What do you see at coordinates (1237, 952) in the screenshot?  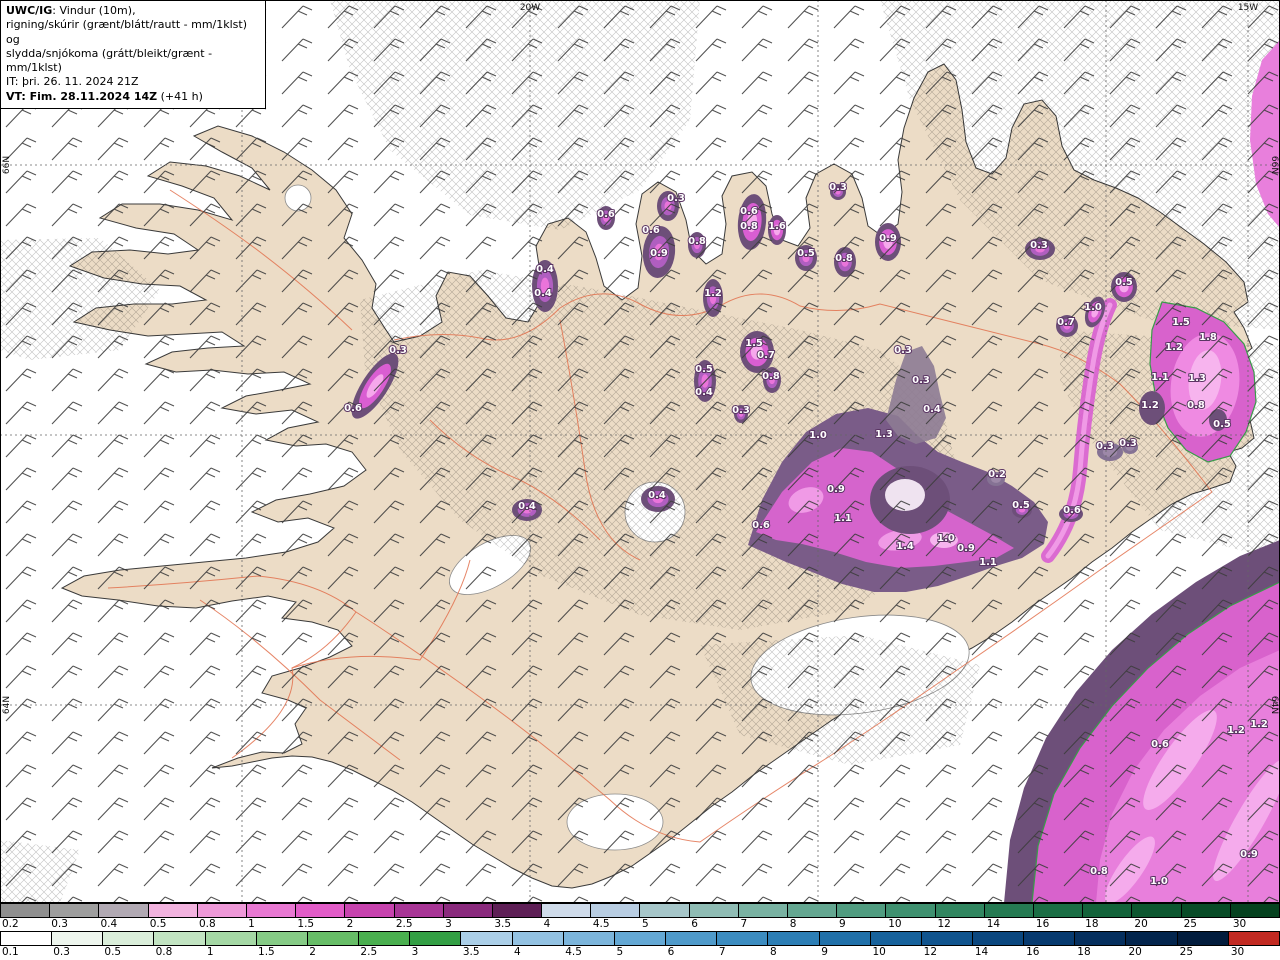 I see `legend-tick-label: 30` at bounding box center [1237, 952].